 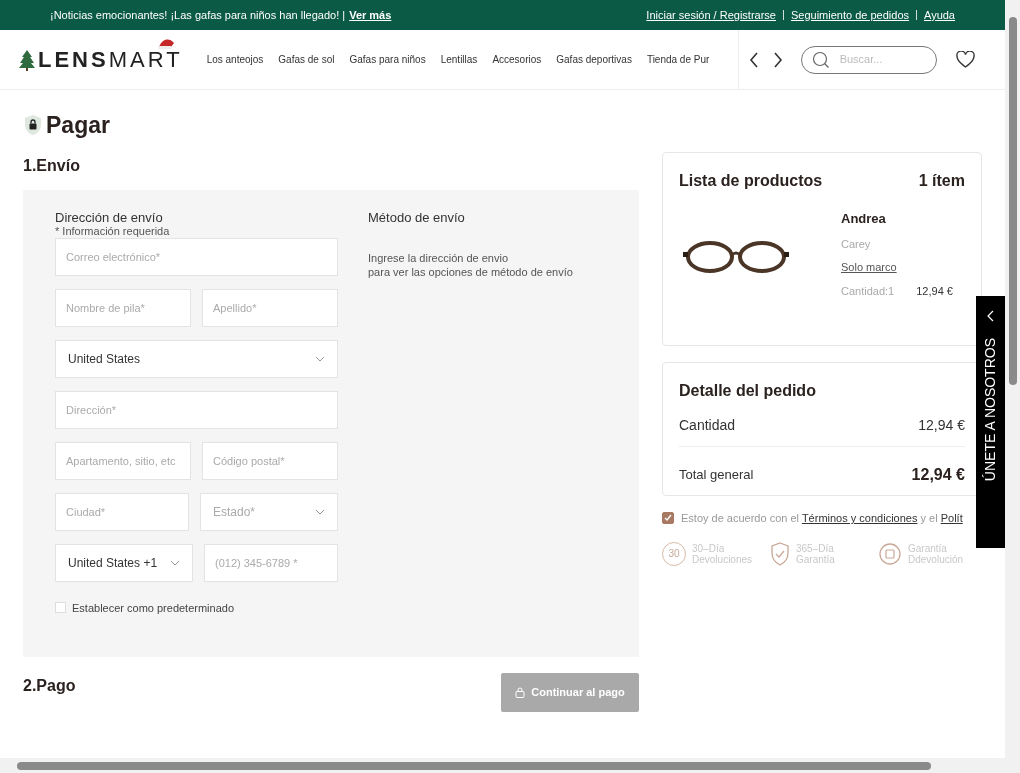 I want to click on coin-icon, so click(x=890, y=553).